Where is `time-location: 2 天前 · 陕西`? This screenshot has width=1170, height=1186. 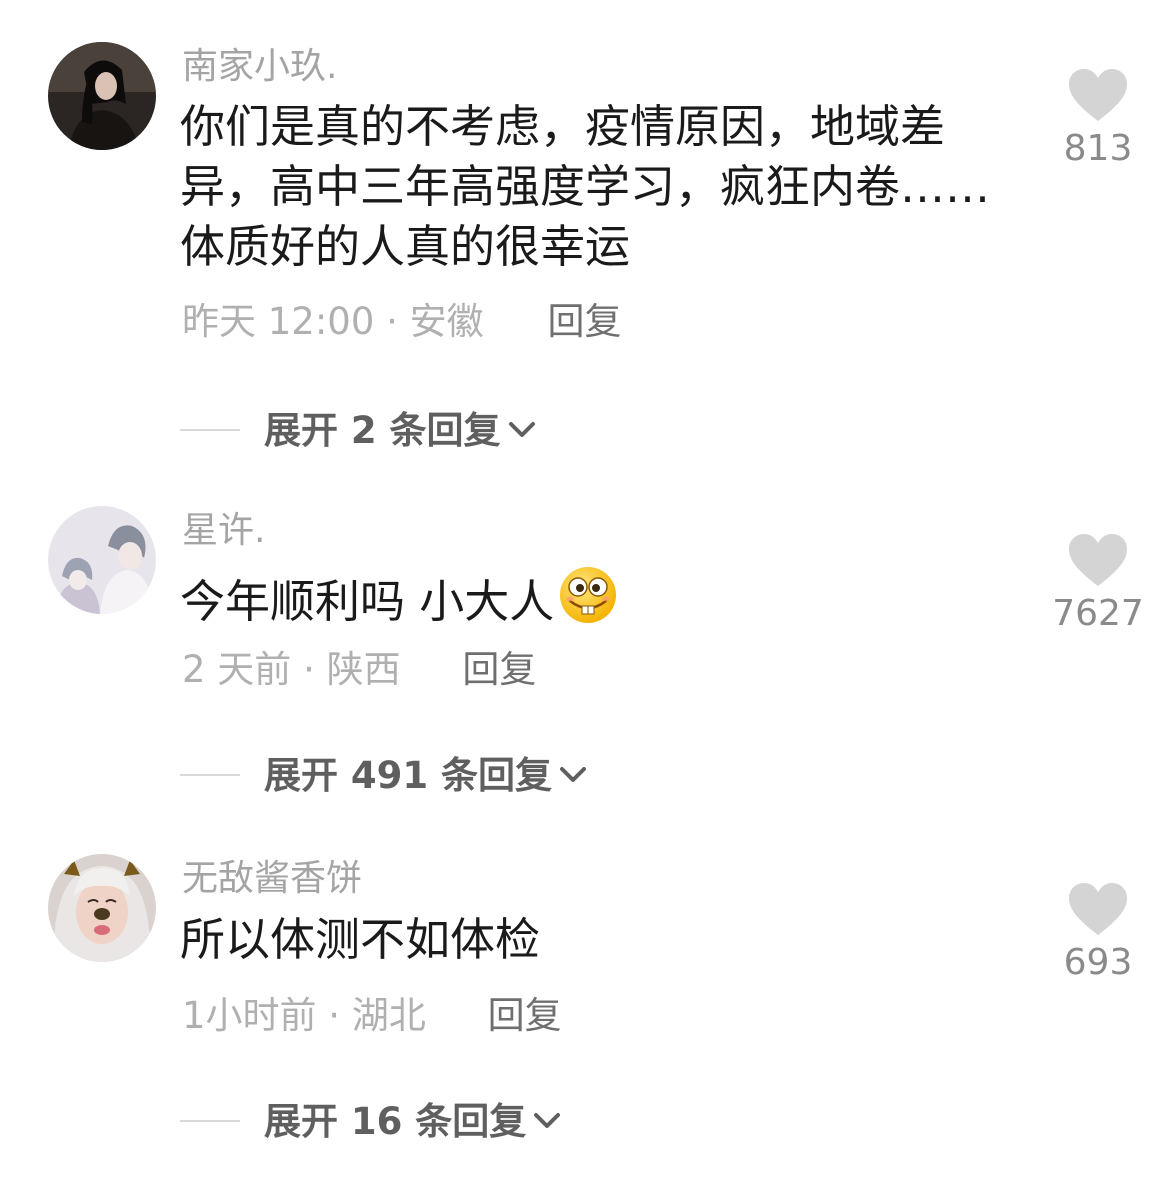 time-location: 2 天前 · 陕西 is located at coordinates (291, 669).